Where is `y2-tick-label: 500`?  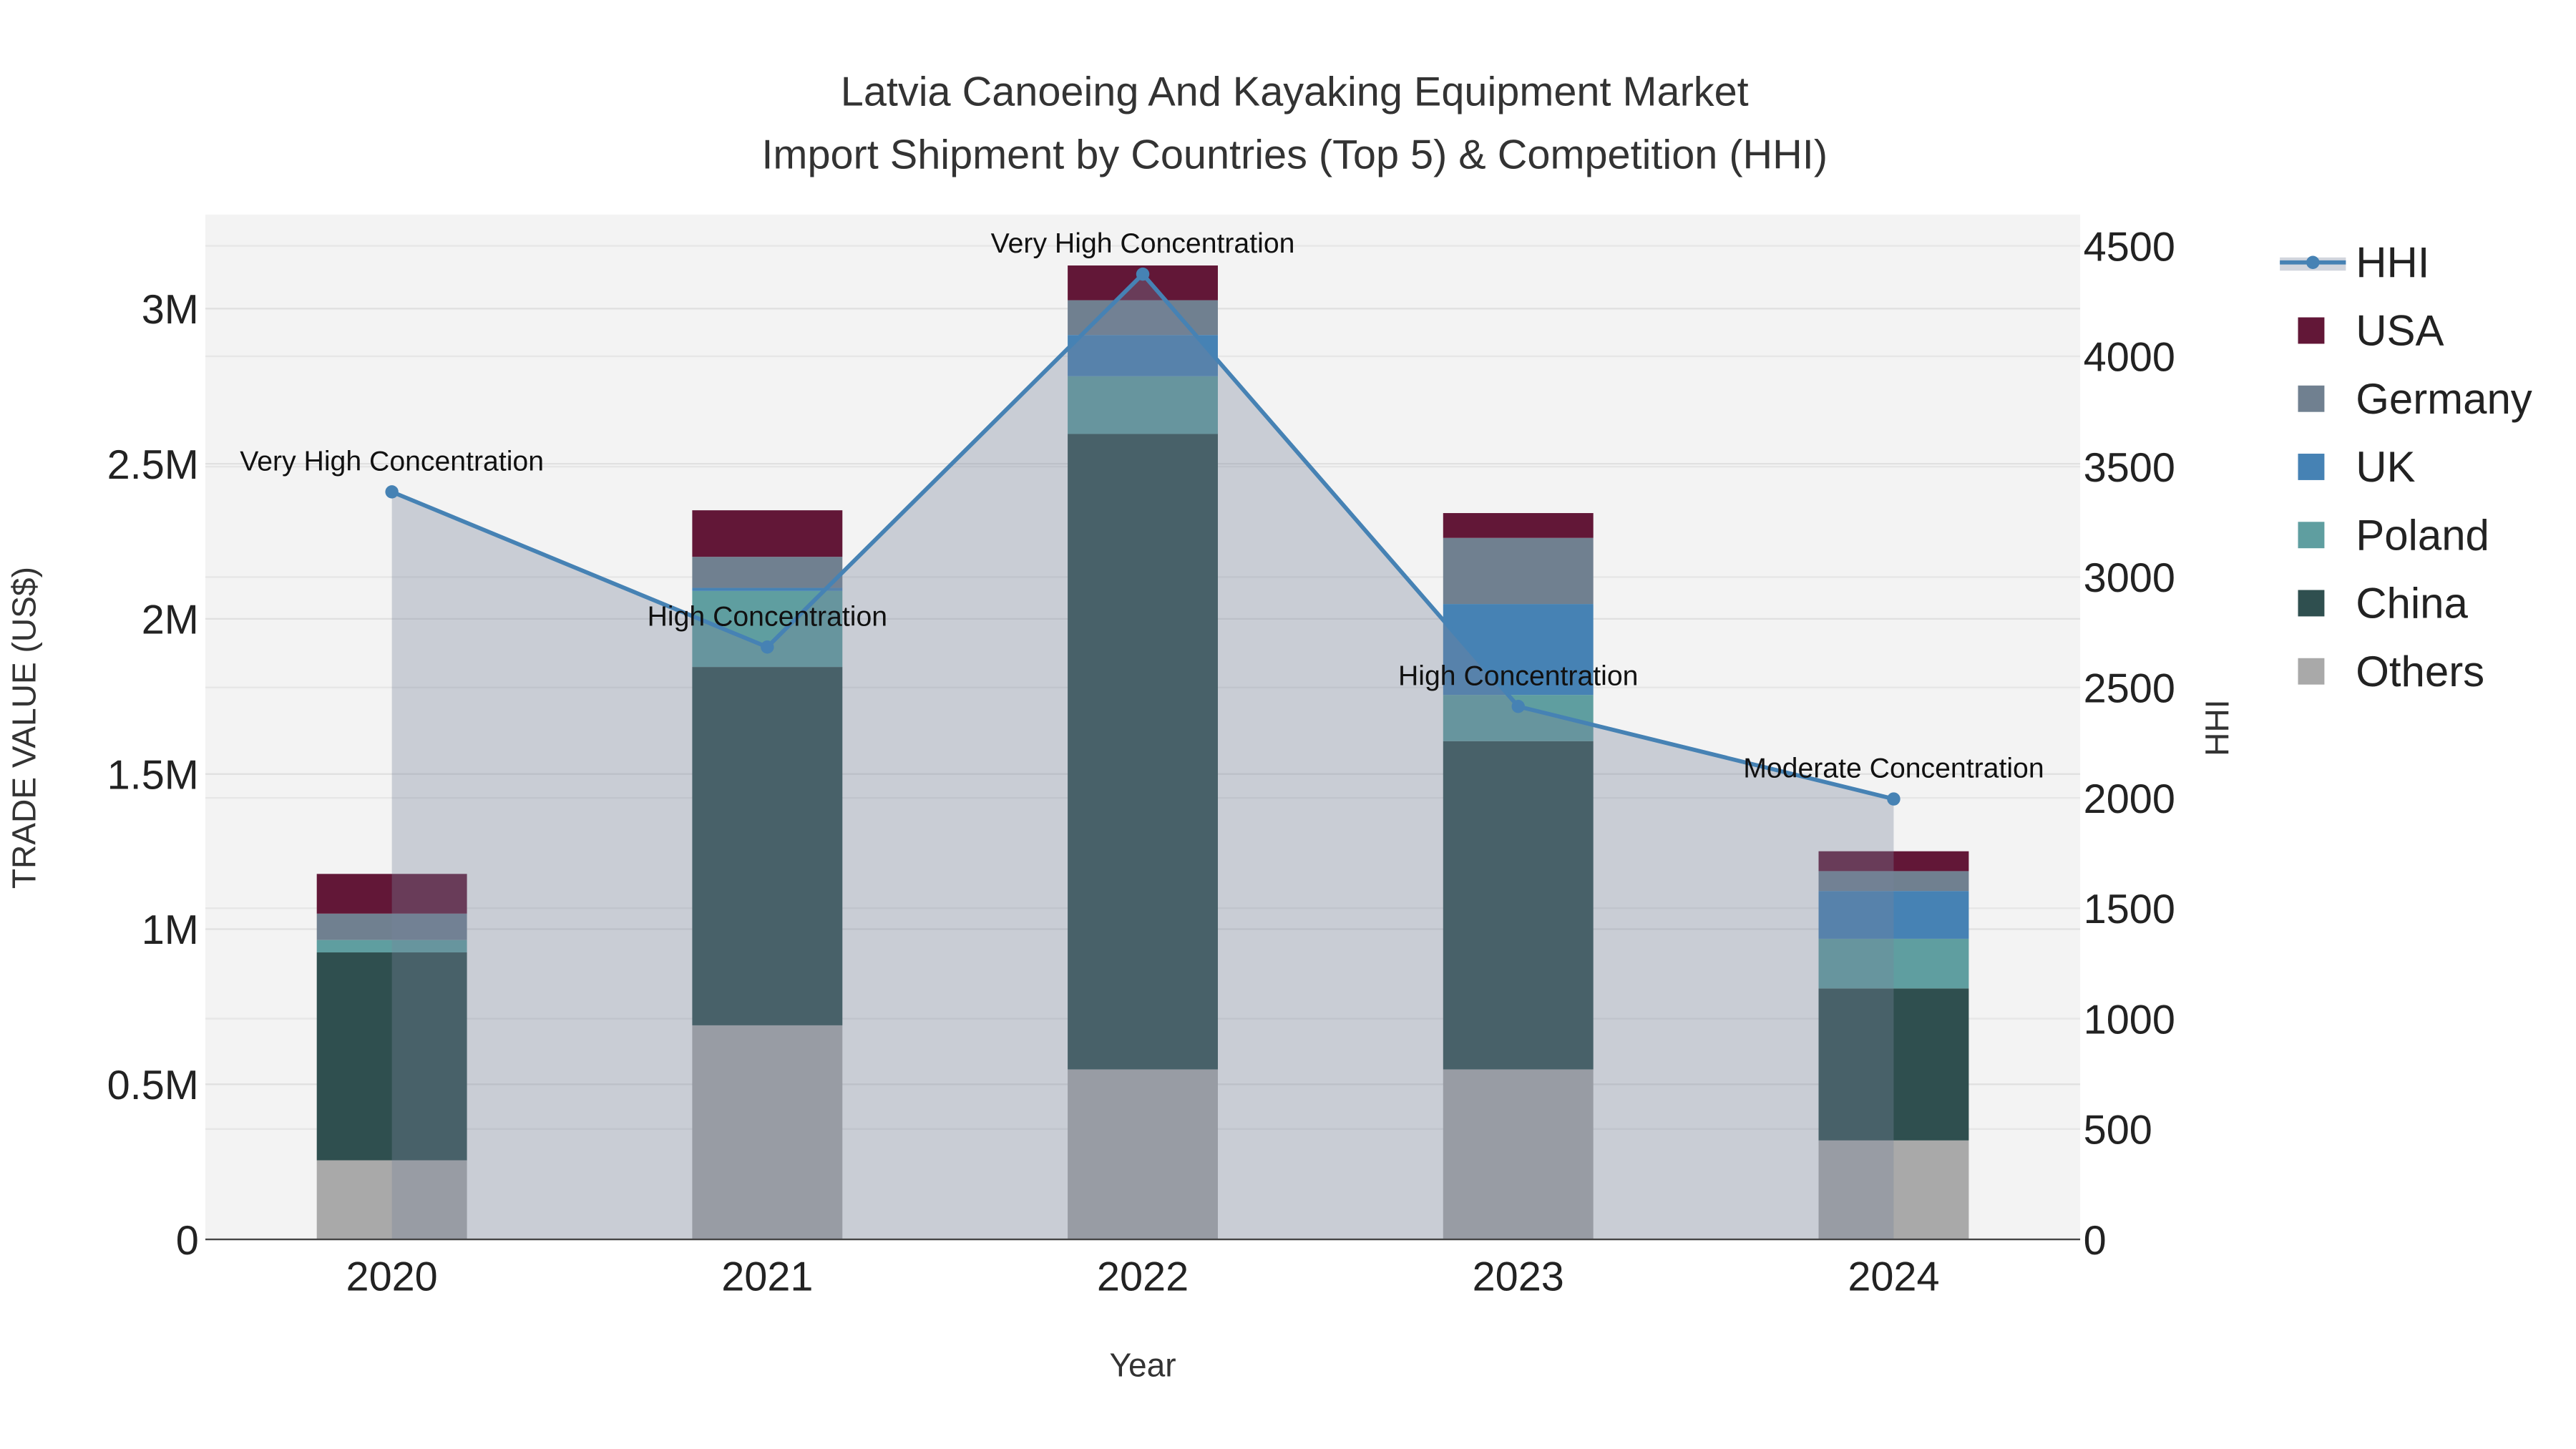 y2-tick-label: 500 is located at coordinates (2118, 1130).